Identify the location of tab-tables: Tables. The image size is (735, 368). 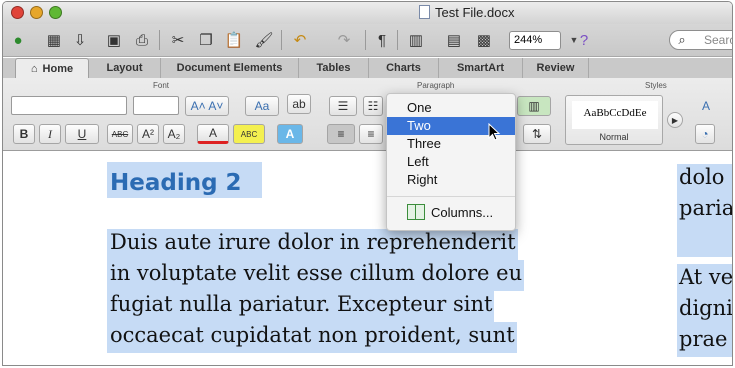
(334, 68).